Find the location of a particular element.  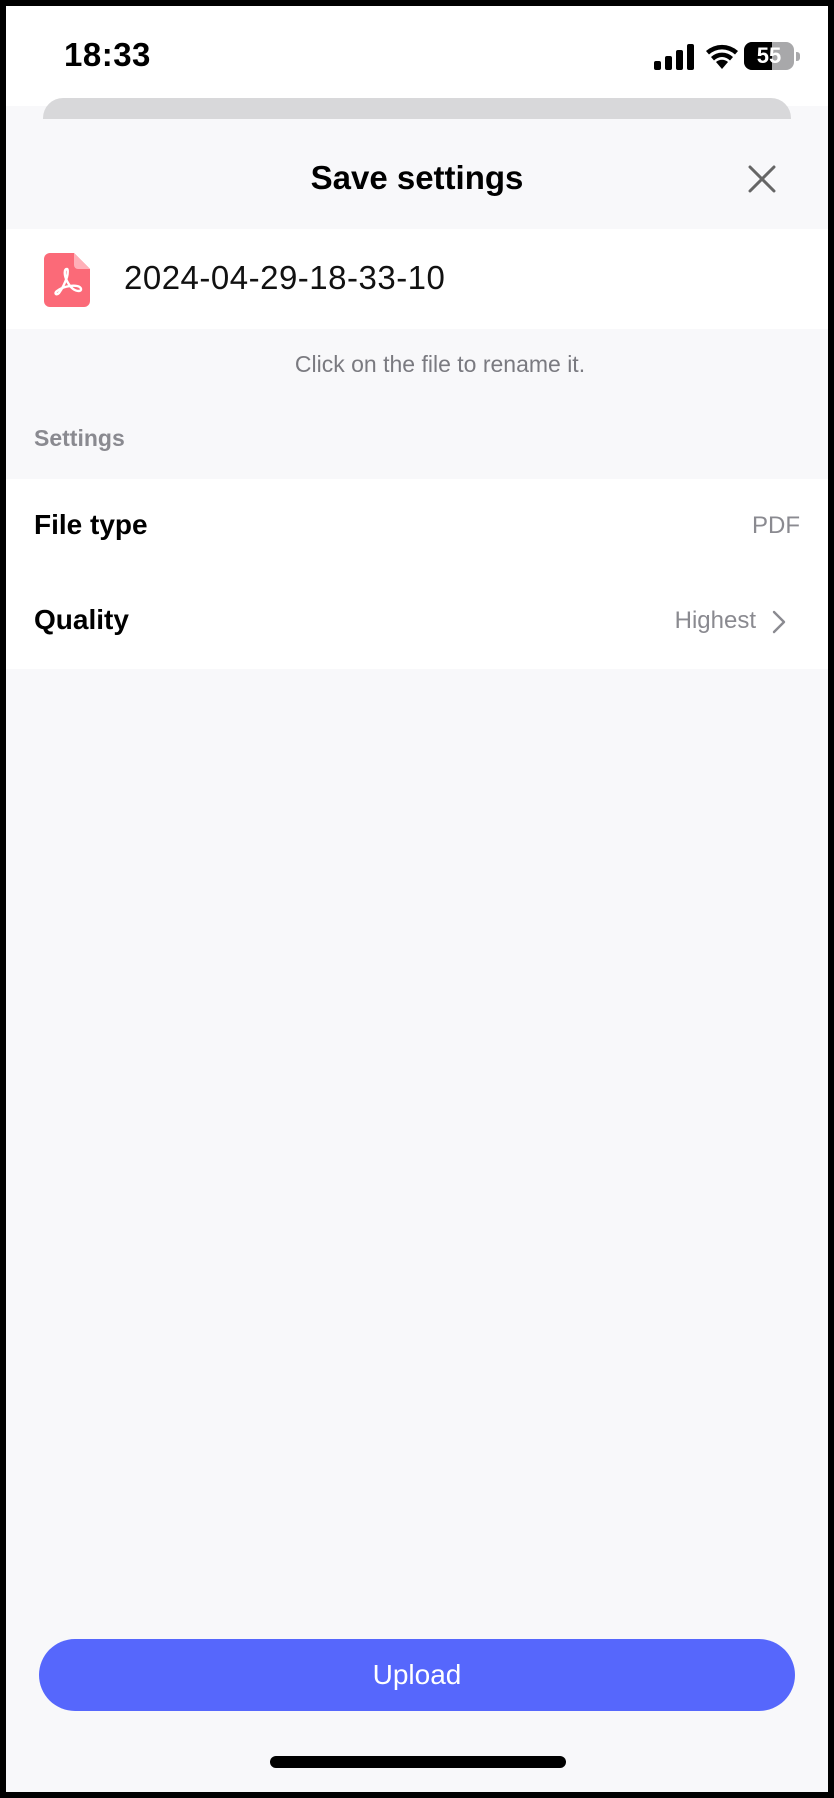

close-icon is located at coordinates (762, 179).